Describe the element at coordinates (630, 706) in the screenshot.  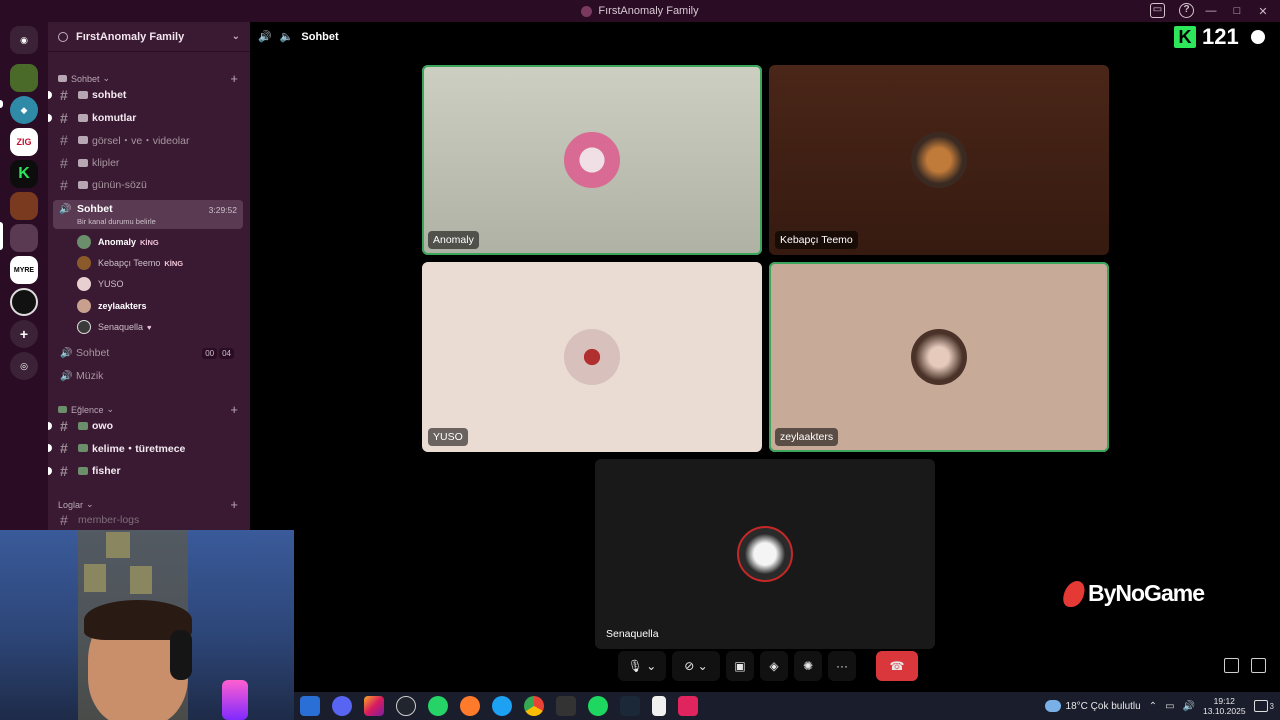
I see `taskbar-app-steam` at that location.